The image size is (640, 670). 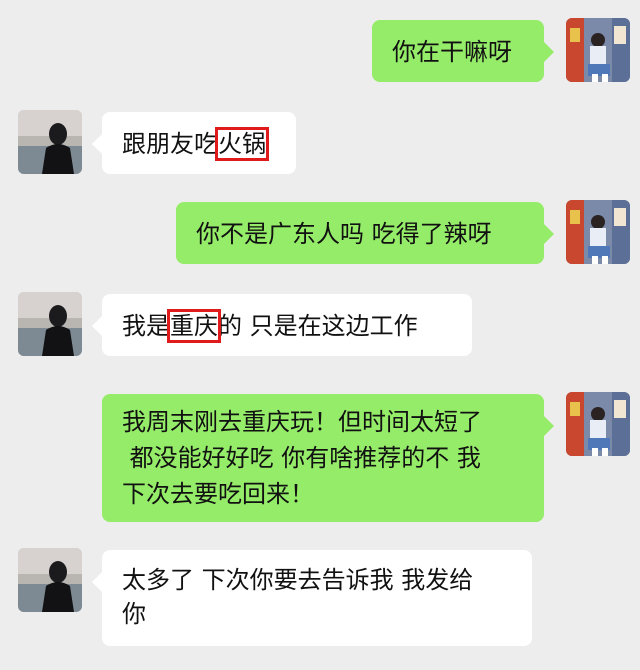 I want to click on message-line: 太多了 下次你要去告诉我 我发给, so click(x=298, y=580).